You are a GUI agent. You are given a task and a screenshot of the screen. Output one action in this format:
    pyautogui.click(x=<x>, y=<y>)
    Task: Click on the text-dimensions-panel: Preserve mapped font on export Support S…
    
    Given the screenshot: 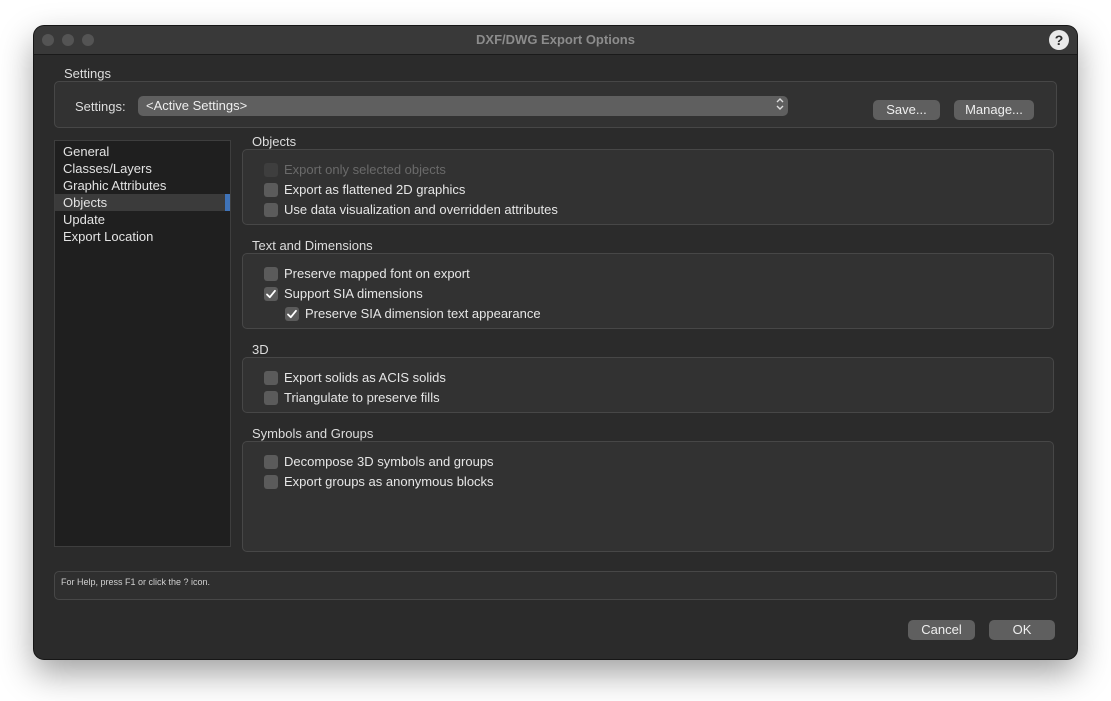 What is the action you would take?
    pyautogui.click(x=648, y=291)
    